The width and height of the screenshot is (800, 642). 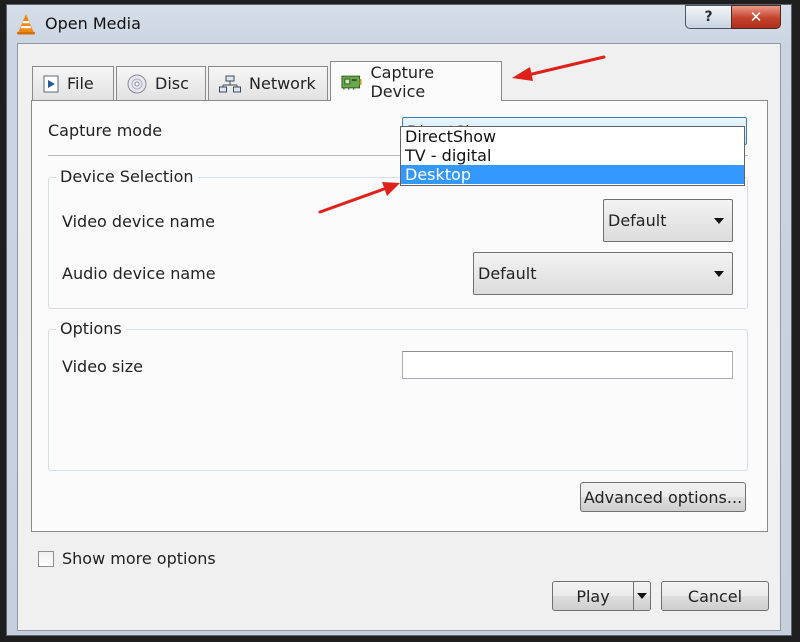 I want to click on option-directshow: DirectShow, so click(x=572, y=136).